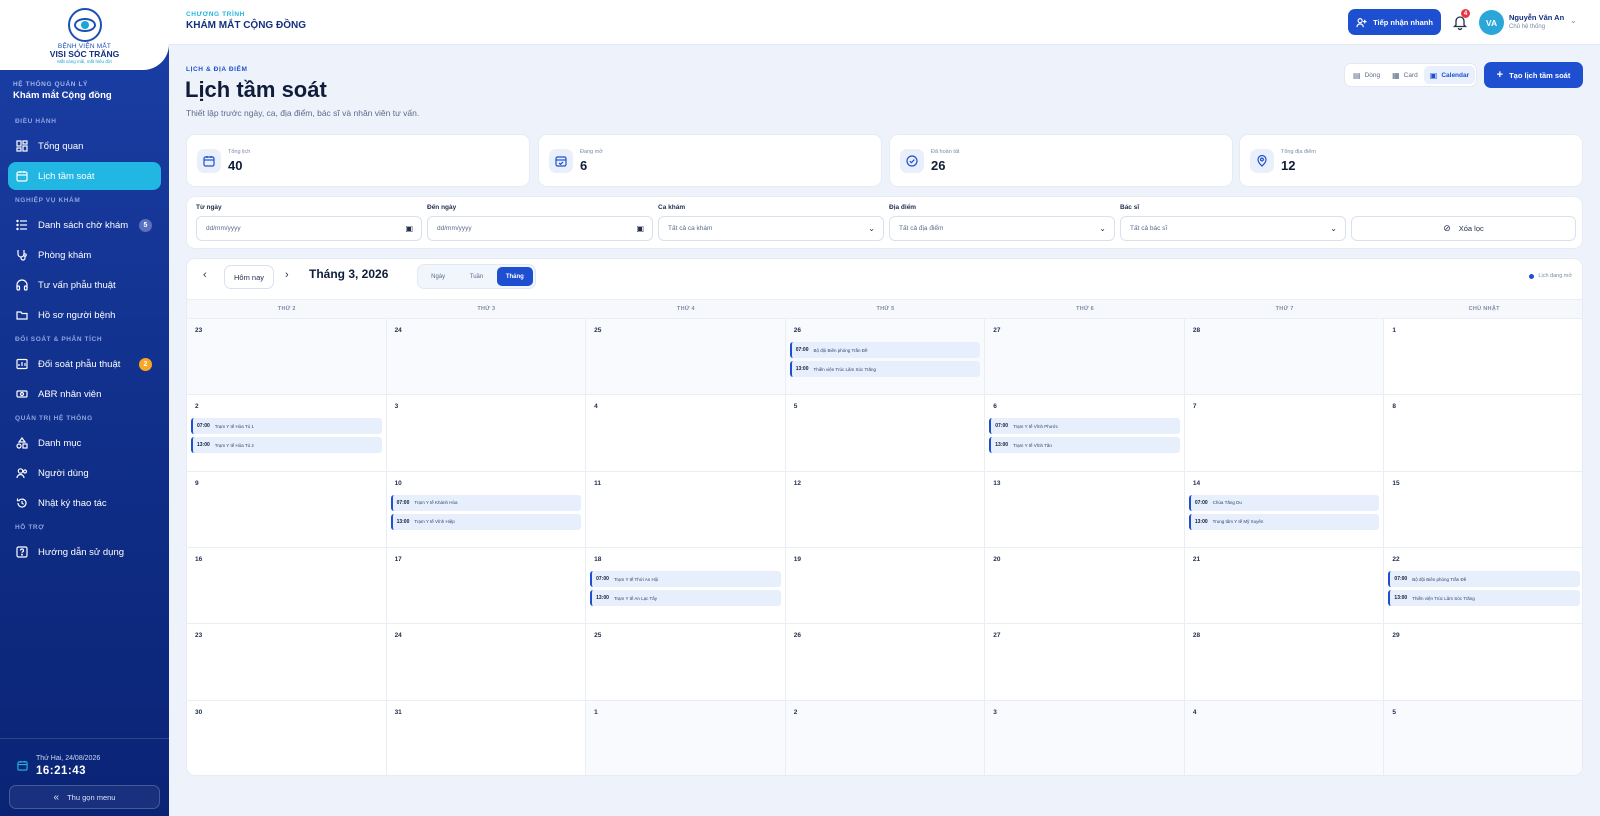  I want to click on calendar-day-cell: 11, so click(686, 509).